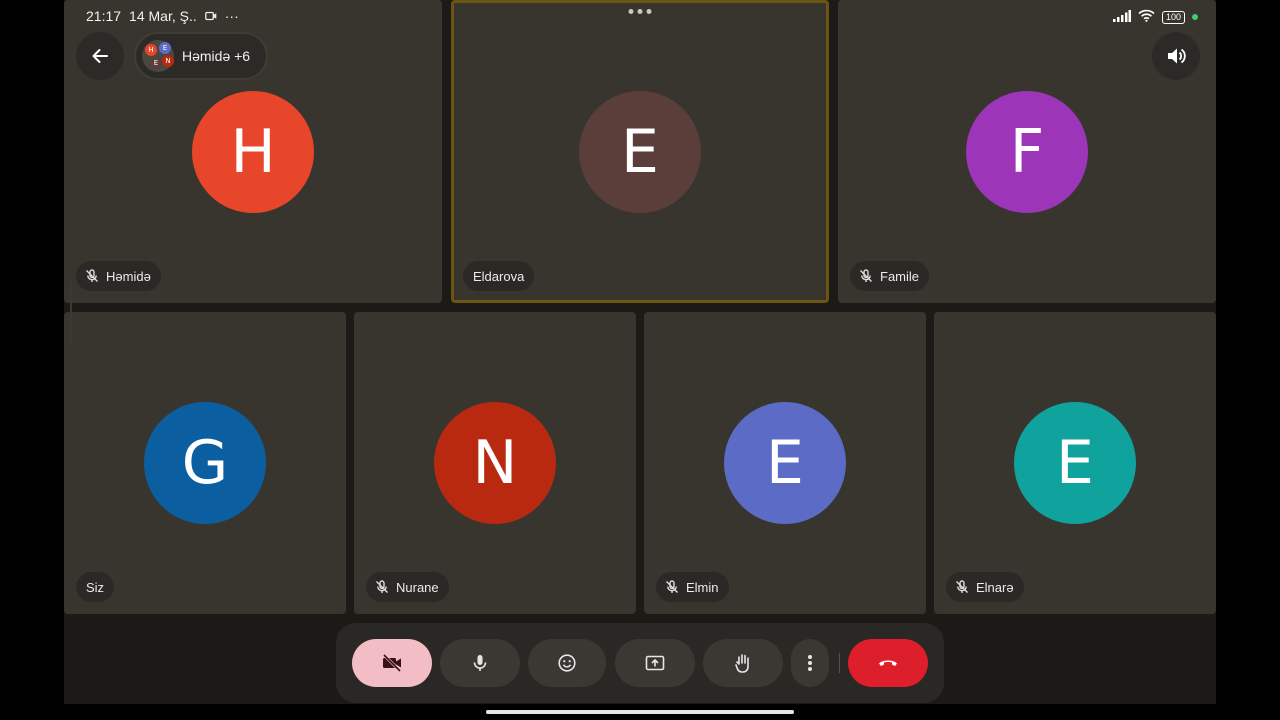  I want to click on participant-name-chip: Elmin, so click(692, 587).